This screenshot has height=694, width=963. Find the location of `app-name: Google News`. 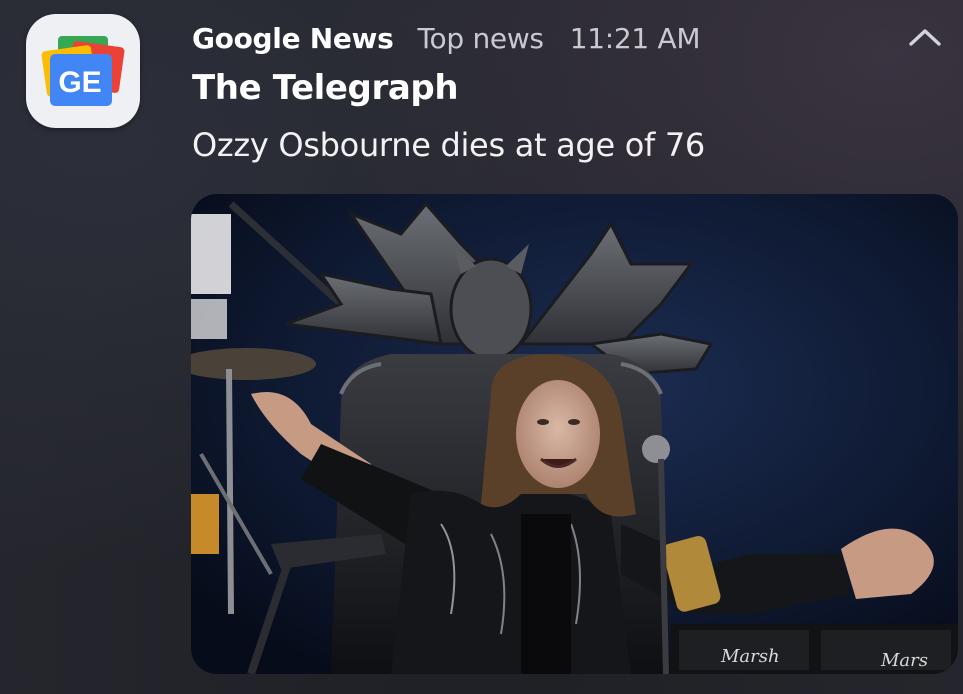

app-name: Google News is located at coordinates (293, 38).